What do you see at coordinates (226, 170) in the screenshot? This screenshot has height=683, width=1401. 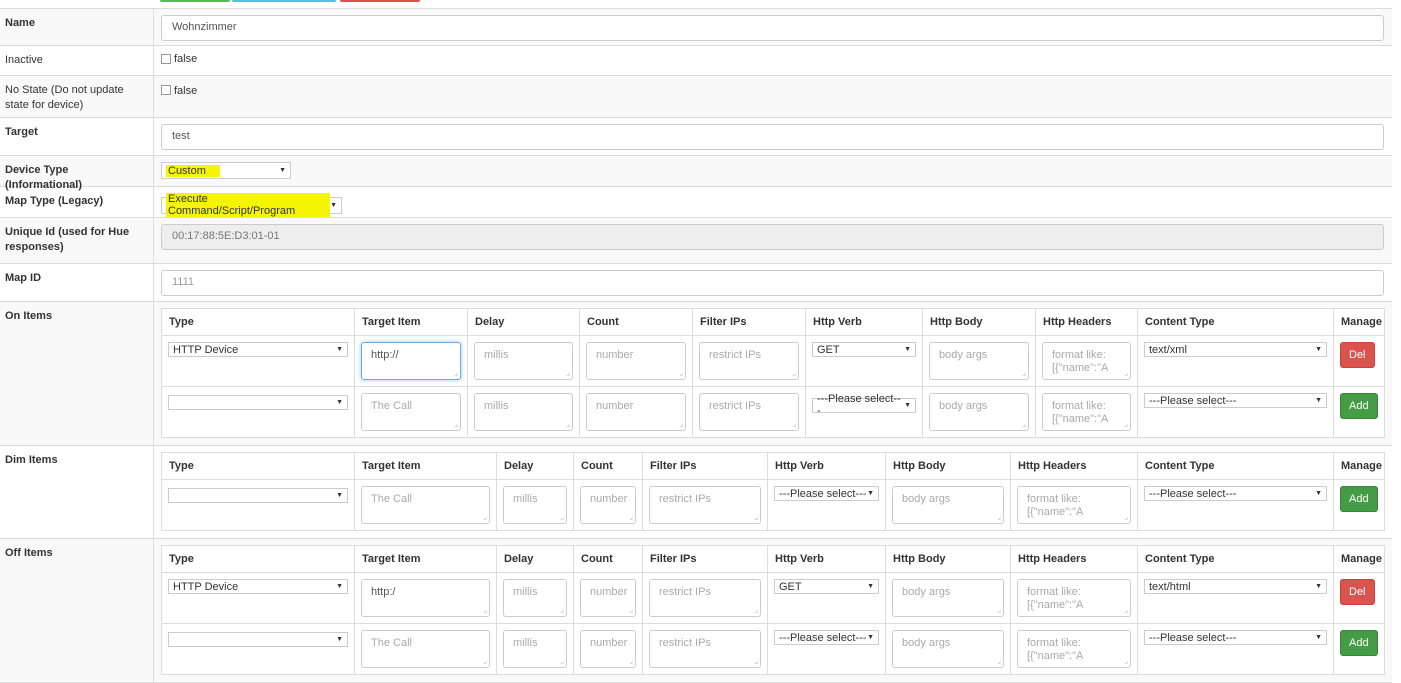 I see `devicetype-select: Custom ▼` at bounding box center [226, 170].